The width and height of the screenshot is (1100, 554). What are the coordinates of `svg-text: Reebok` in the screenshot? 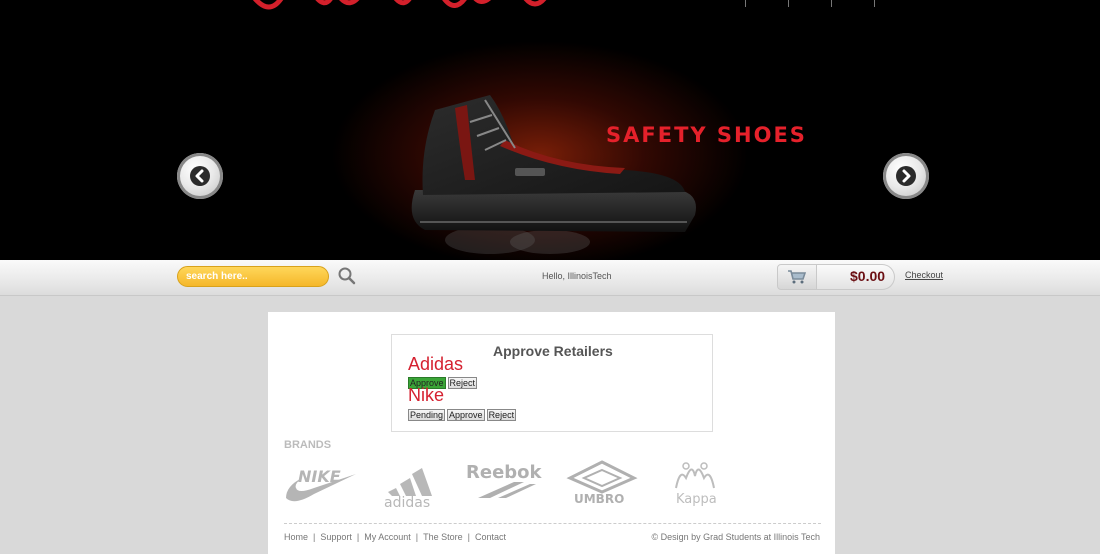 It's located at (504, 472).